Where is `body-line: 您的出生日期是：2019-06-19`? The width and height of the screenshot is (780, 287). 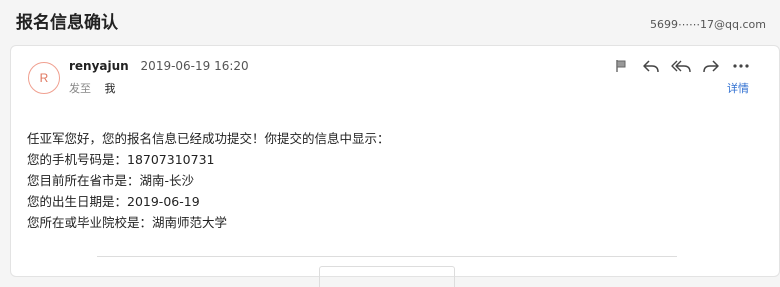
body-line: 您的出生日期是：2019-06-19 is located at coordinates (113, 201).